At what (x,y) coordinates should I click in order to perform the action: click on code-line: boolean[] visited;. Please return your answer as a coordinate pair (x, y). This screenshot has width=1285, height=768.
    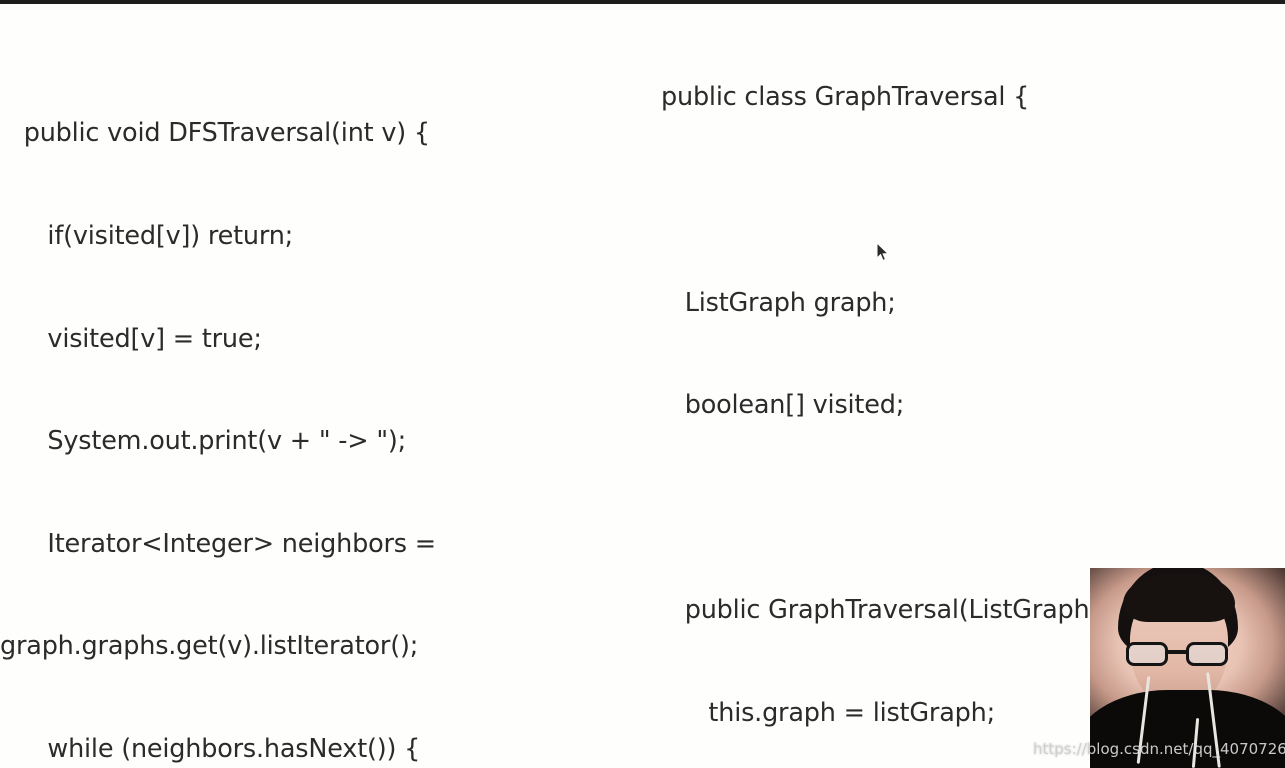
    Looking at the image, I should click on (783, 405).